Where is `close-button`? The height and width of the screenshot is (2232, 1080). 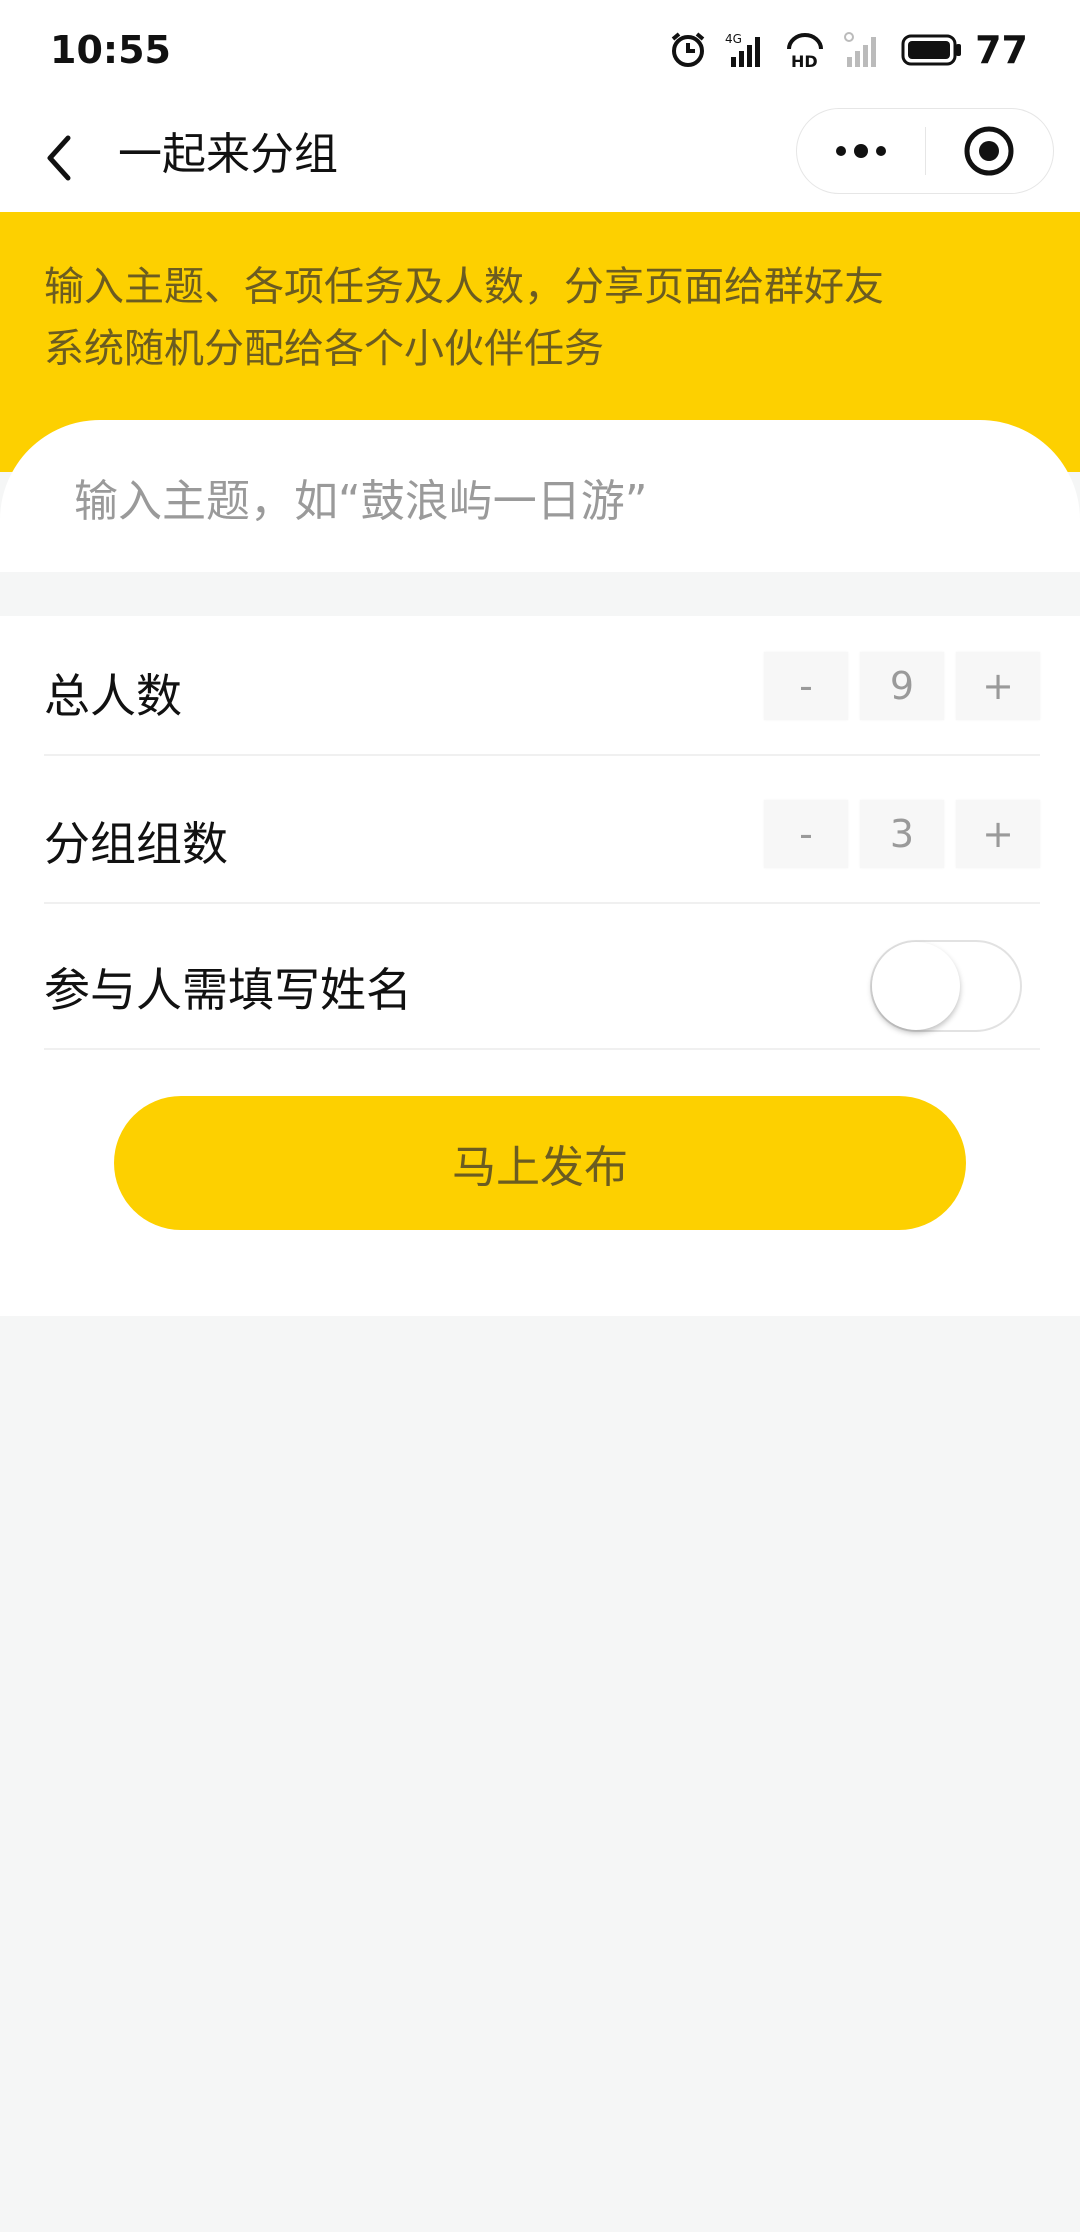
close-button is located at coordinates (990, 151).